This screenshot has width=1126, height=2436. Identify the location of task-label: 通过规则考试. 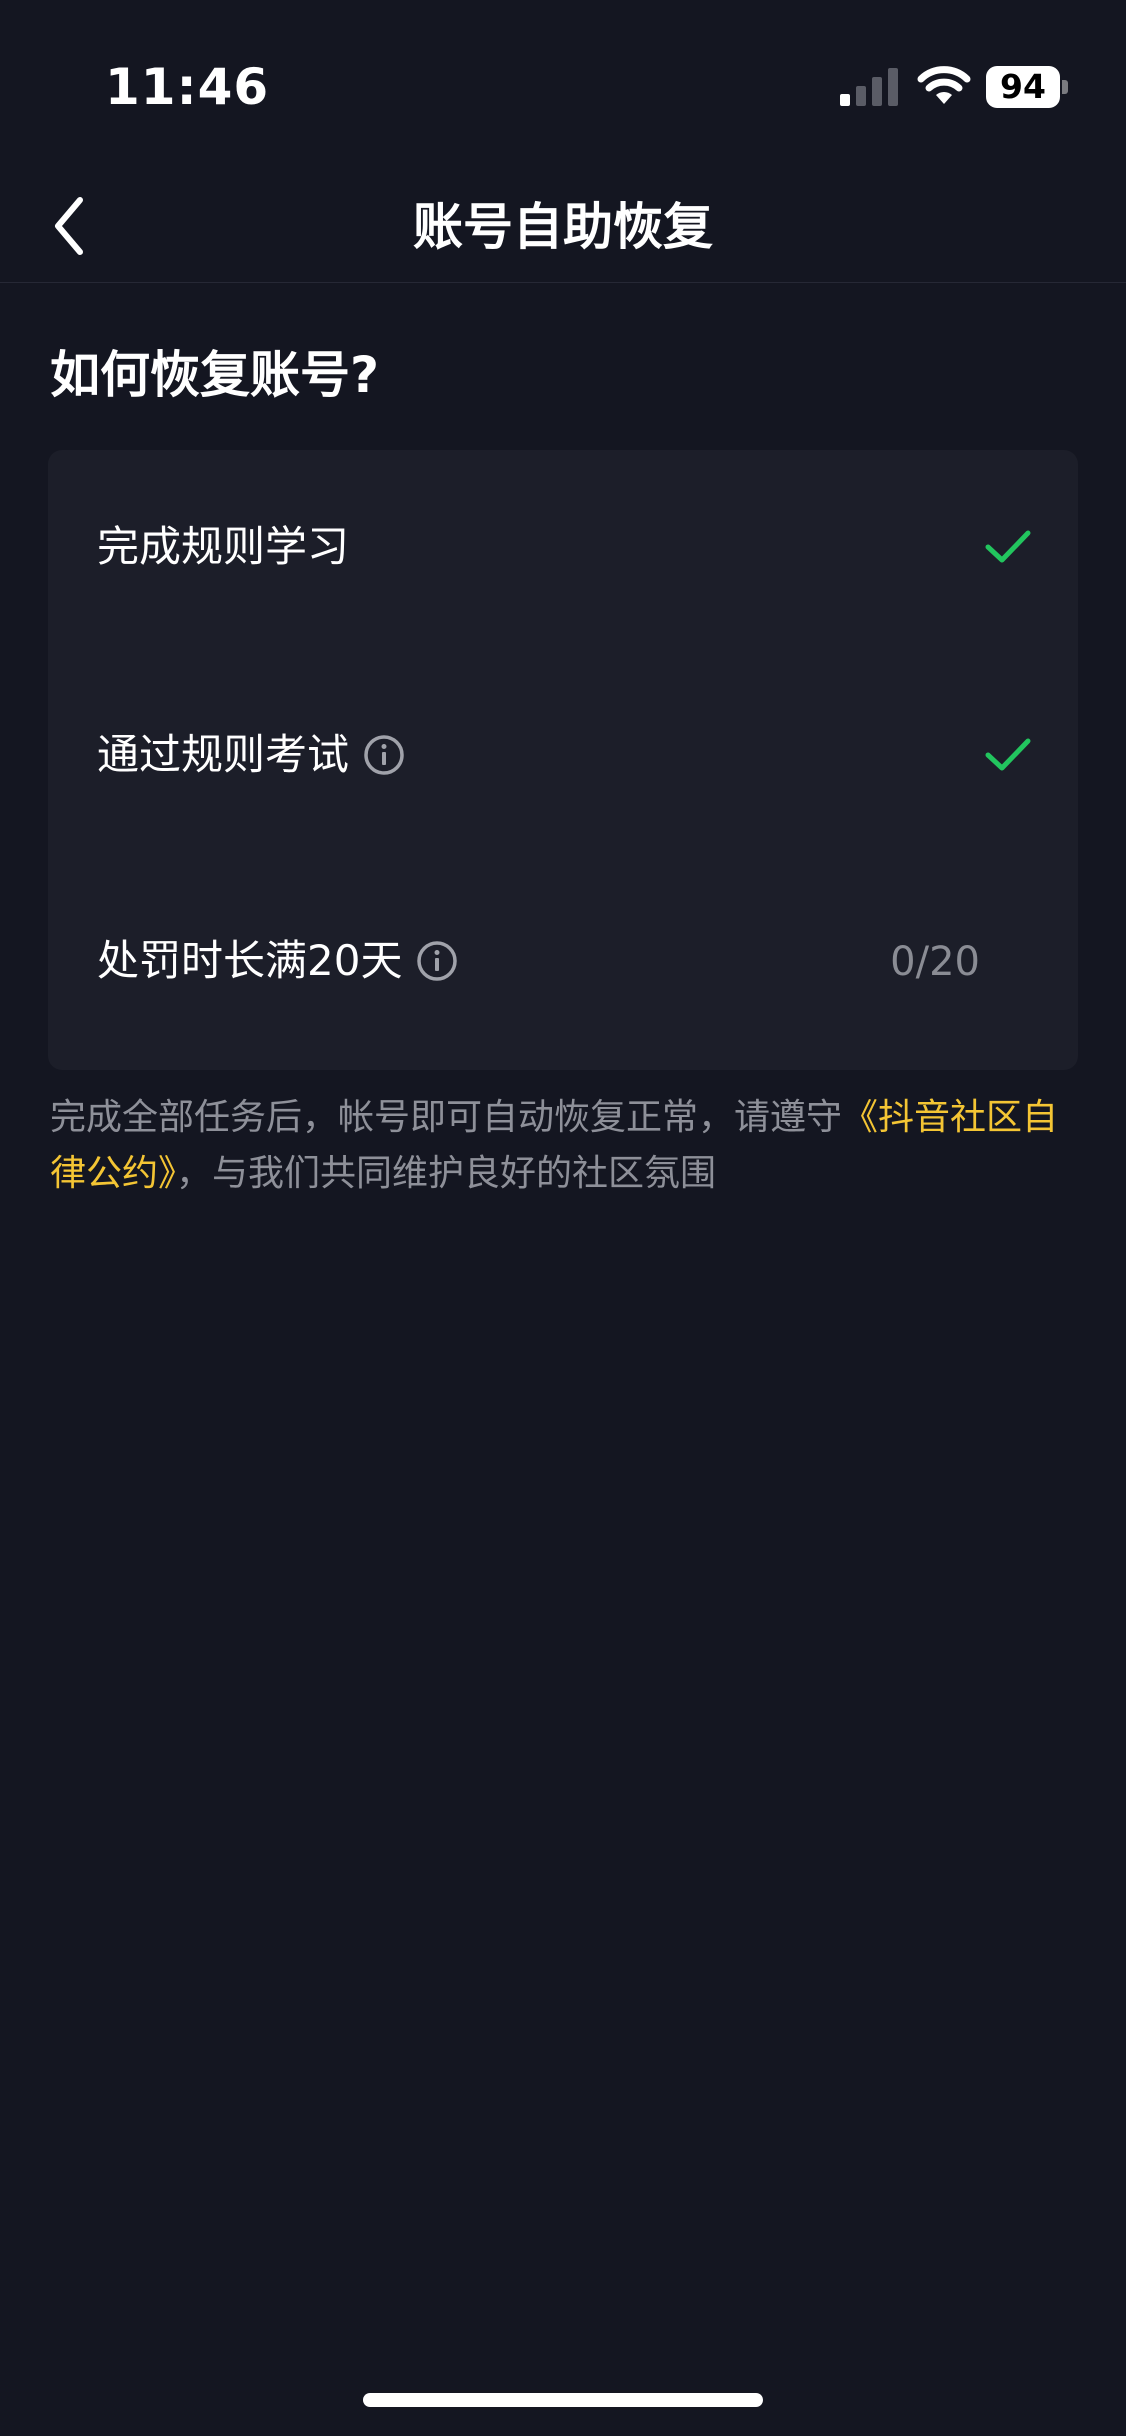
(251, 755).